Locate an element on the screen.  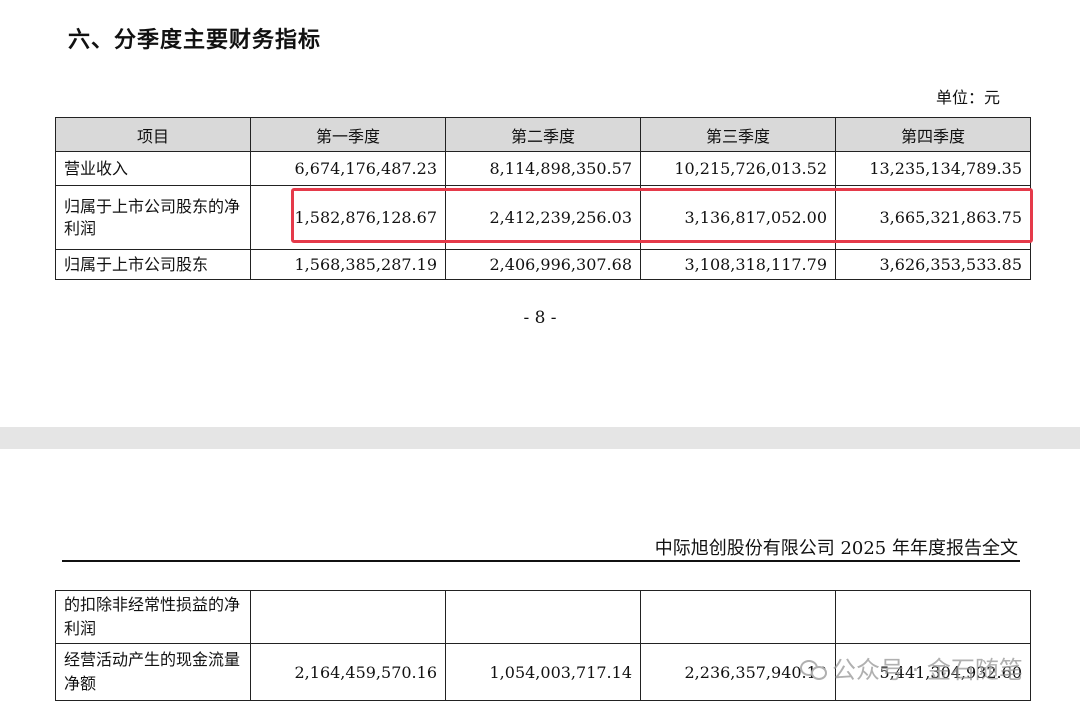
table-row: 的扣除非经常性损益的净利润 is located at coordinates (543, 617).